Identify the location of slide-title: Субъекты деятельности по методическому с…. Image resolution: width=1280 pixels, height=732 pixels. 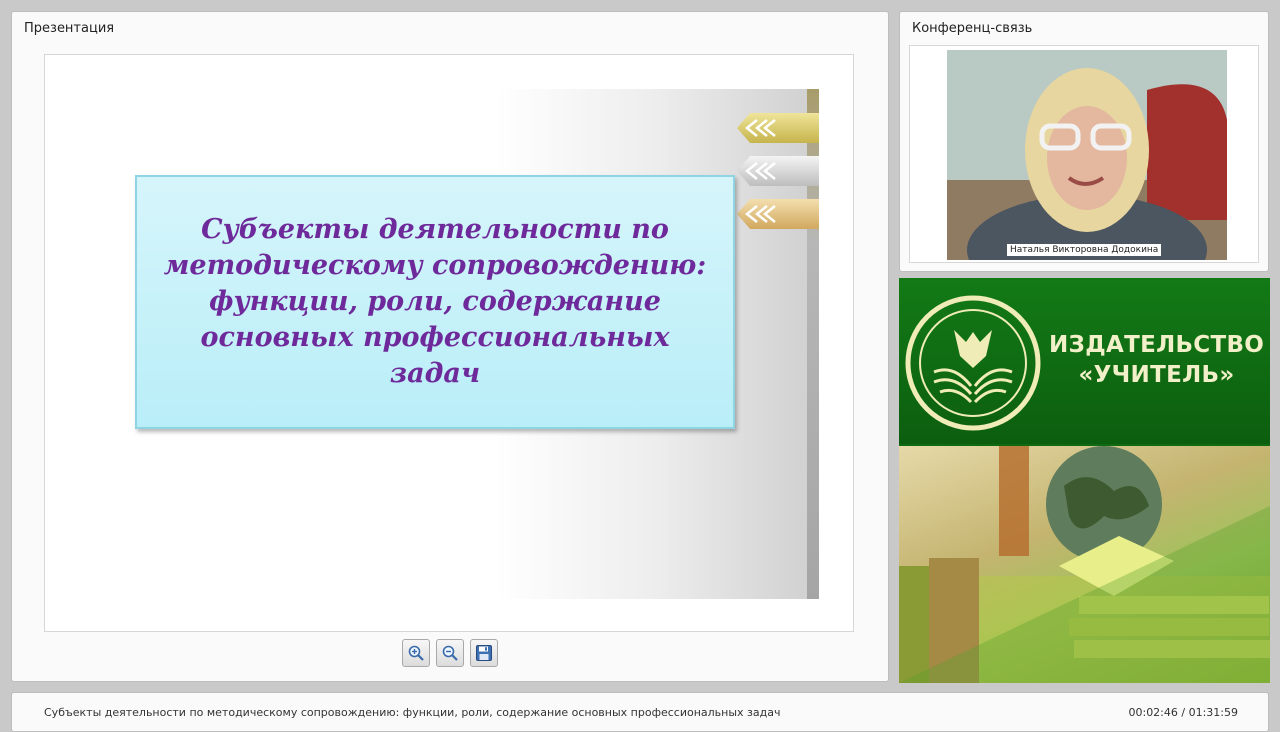
(435, 301).